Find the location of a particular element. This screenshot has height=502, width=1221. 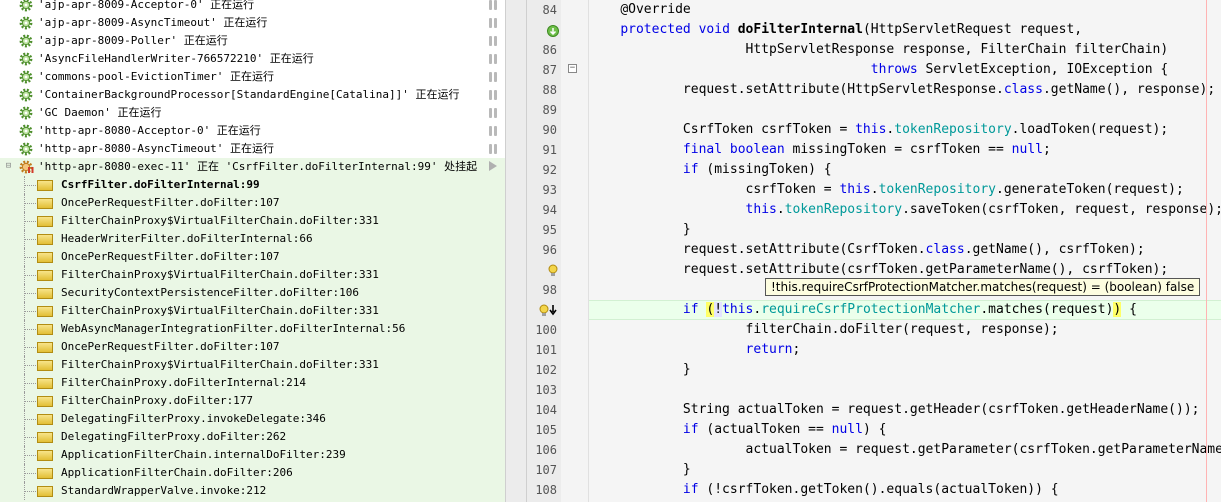

thread-row: 'ajp-apr-8009-Acceptor-0' 正在运行 is located at coordinates (252, 7).